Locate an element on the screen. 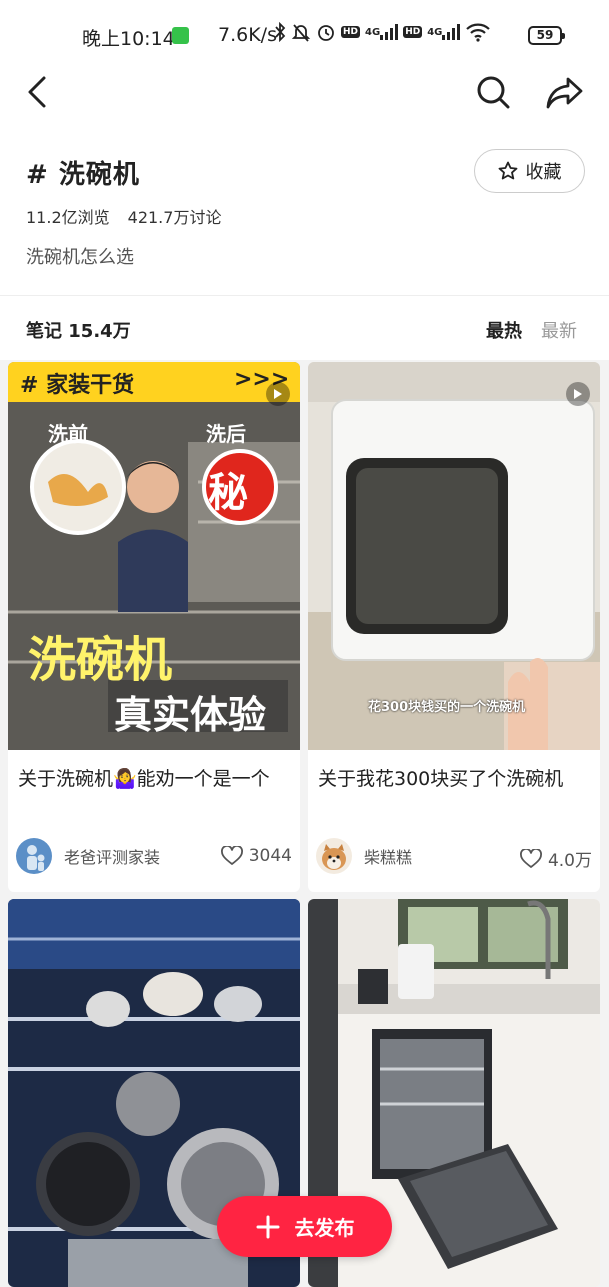  network-type-1: 4G is located at coordinates (373, 32).